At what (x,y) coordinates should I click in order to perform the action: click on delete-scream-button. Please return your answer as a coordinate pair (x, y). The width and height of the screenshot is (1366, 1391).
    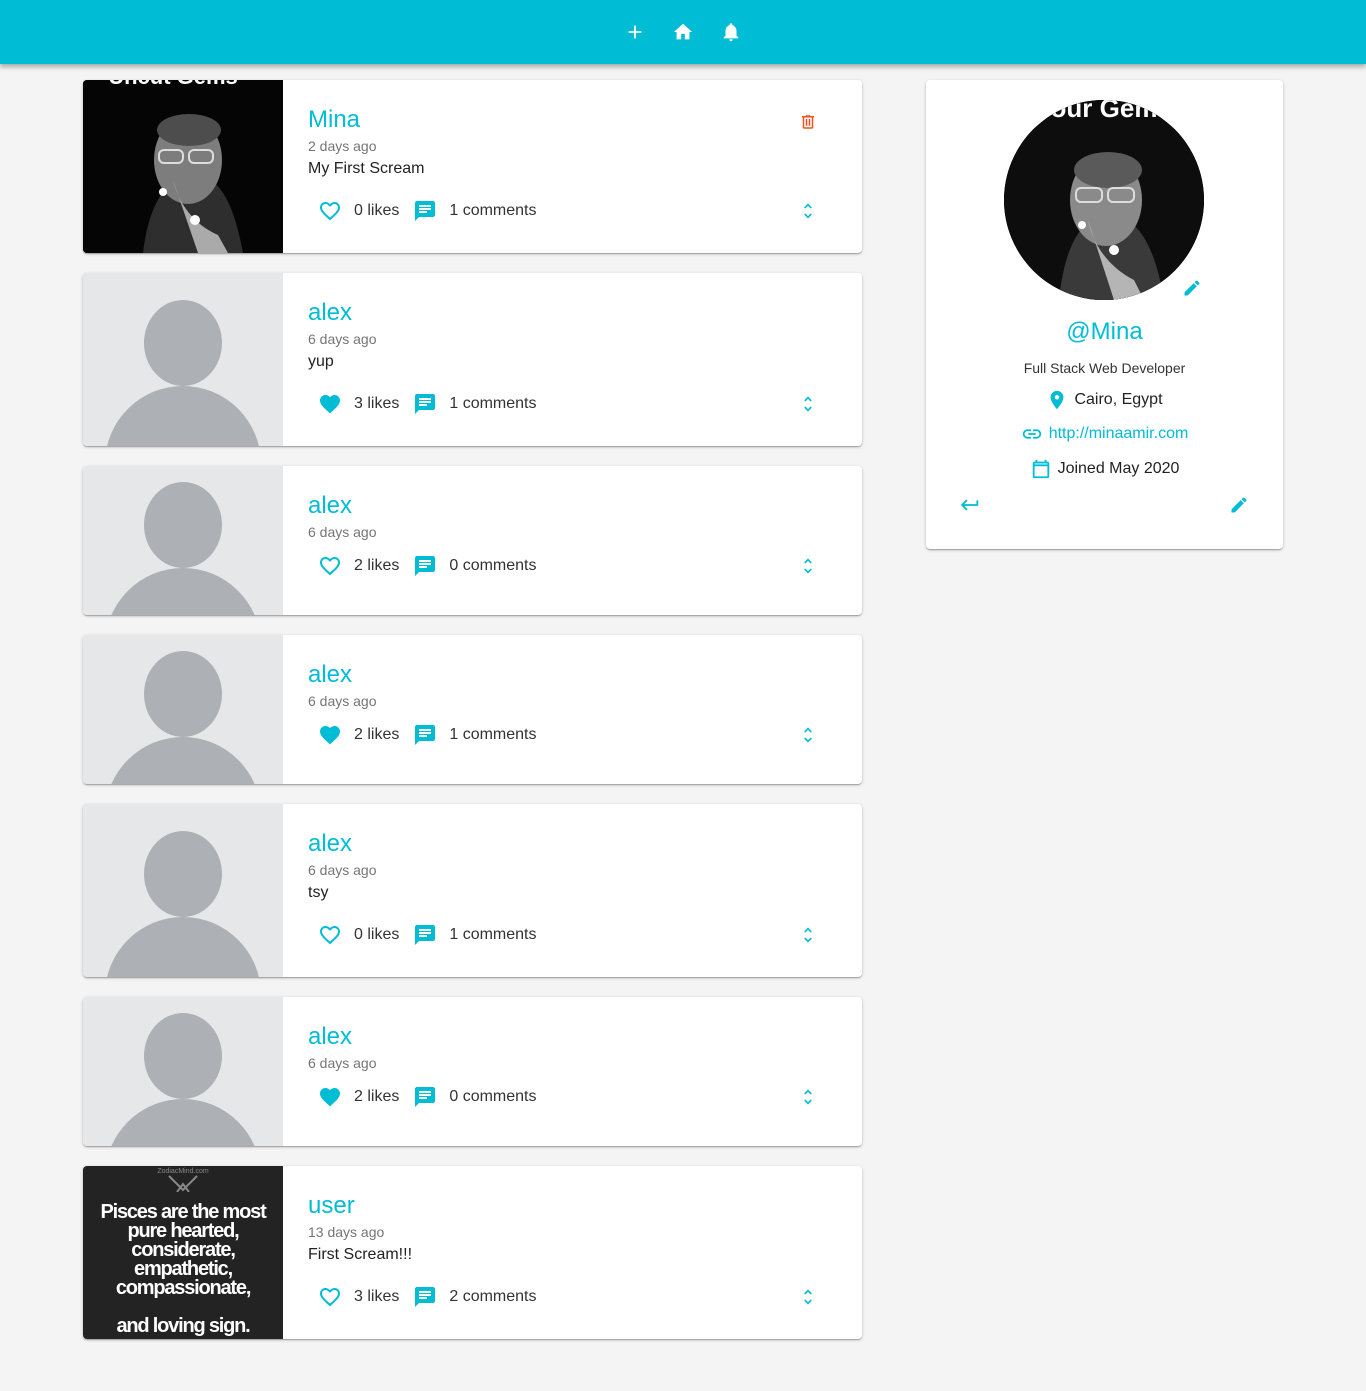
    Looking at the image, I should click on (808, 122).